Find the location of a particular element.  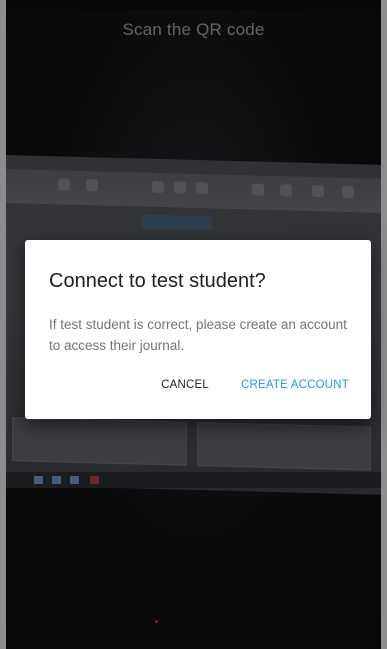

dialog-actions: CANCEL CREATE ACCOUNT is located at coordinates (255, 385).